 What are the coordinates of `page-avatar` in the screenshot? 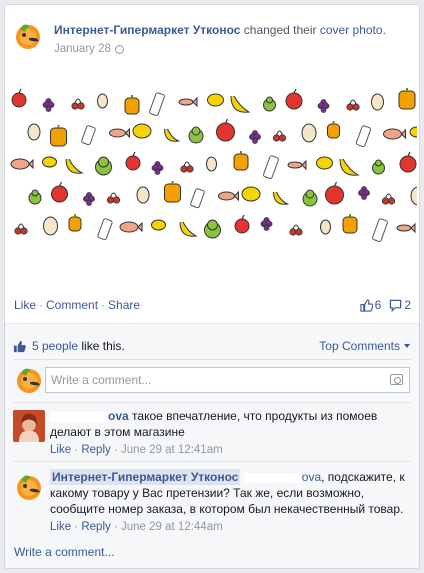 It's located at (28, 36).